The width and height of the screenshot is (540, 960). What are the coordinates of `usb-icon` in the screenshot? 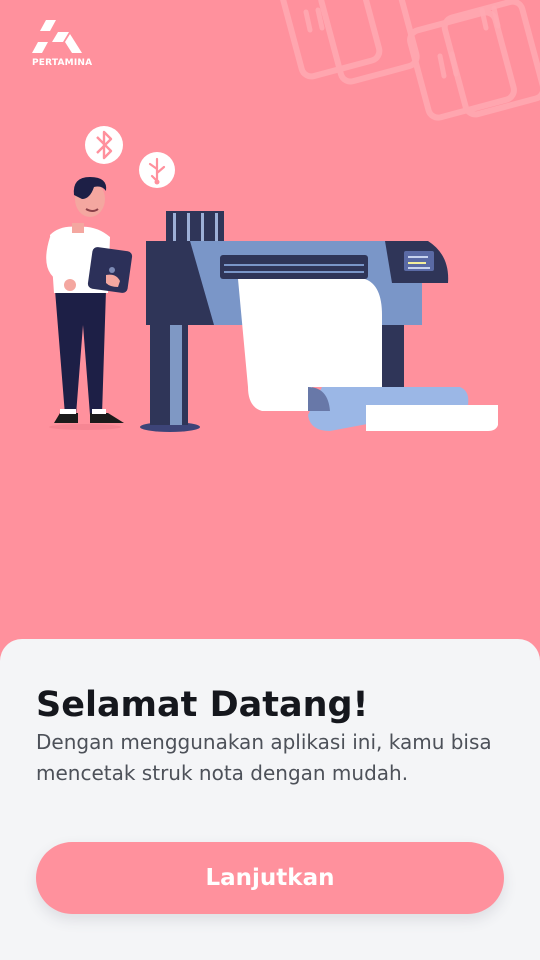 It's located at (157, 170).